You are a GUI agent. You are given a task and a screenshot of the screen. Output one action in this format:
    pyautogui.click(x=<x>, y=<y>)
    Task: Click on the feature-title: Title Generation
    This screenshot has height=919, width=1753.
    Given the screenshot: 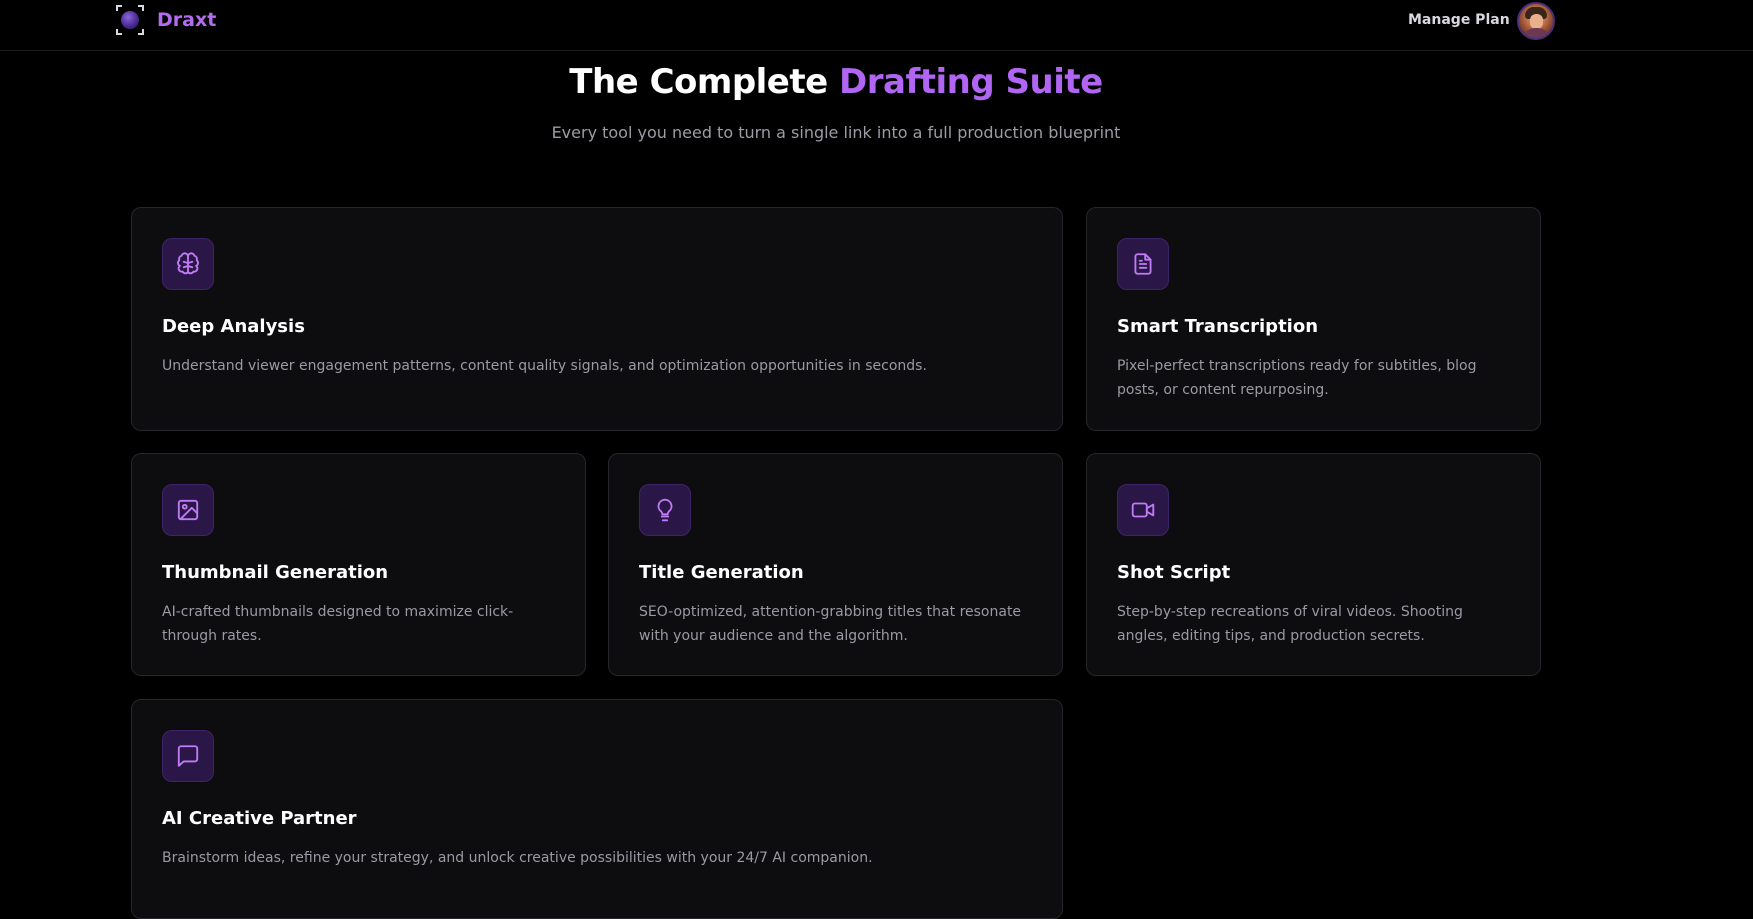 What is the action you would take?
    pyautogui.click(x=721, y=572)
    